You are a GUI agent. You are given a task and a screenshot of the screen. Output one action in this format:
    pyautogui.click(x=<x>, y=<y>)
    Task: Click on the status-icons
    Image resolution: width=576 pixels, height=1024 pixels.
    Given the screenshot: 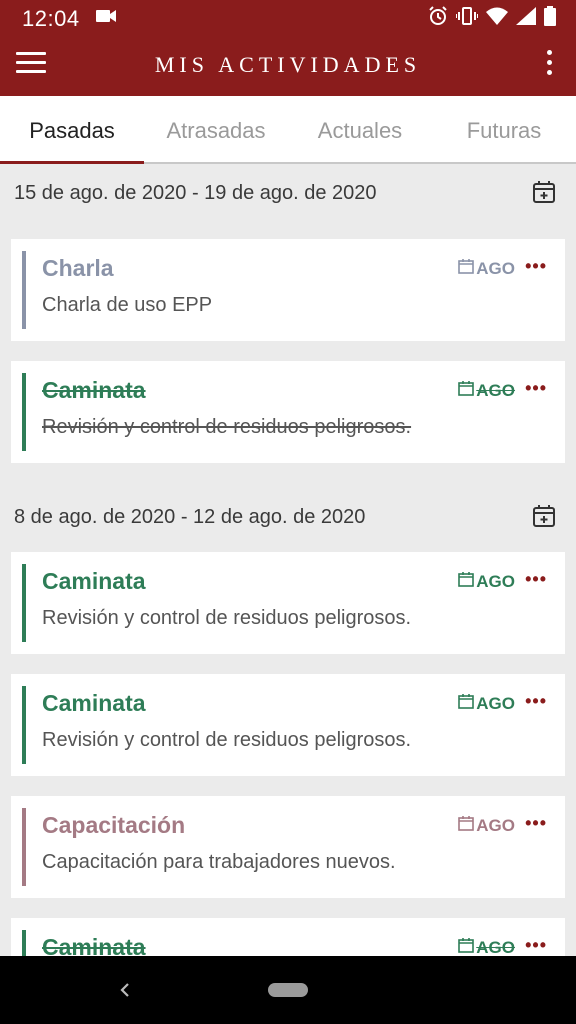 What is the action you would take?
    pyautogui.click(x=492, y=16)
    